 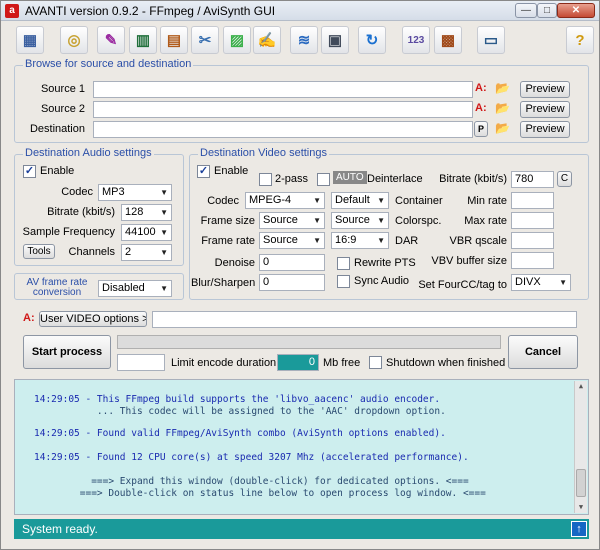 What do you see at coordinates (448, 40) in the screenshot?
I see `film-cut-icon: ▩` at bounding box center [448, 40].